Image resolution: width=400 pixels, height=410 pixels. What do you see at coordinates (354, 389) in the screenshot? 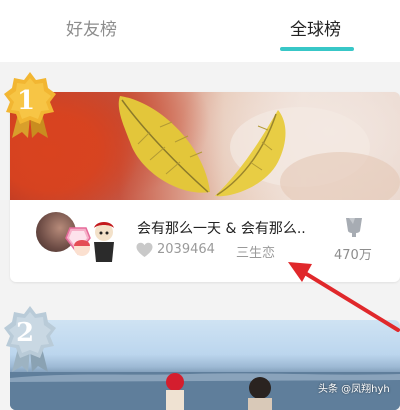
I see `watermark: 头条 @凤翔hyh` at bounding box center [354, 389].